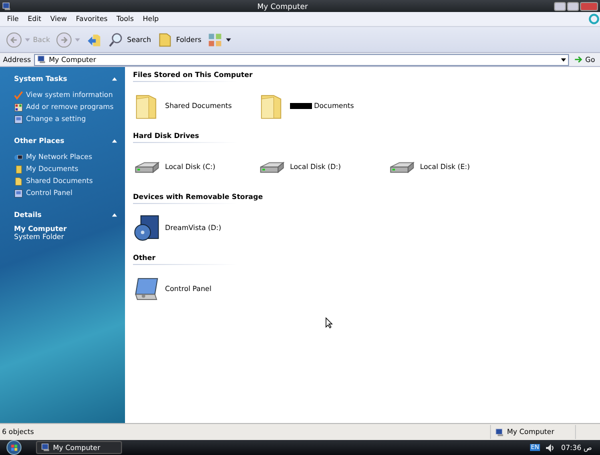 The image size is (600, 455). I want to click on programs-icon, so click(18, 107).